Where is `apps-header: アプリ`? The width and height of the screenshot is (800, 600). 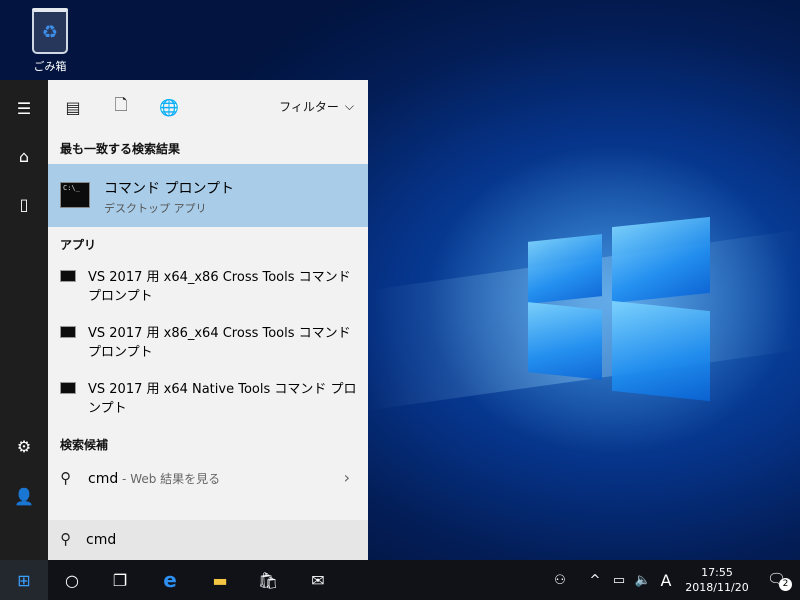 apps-header: アプリ is located at coordinates (78, 245).